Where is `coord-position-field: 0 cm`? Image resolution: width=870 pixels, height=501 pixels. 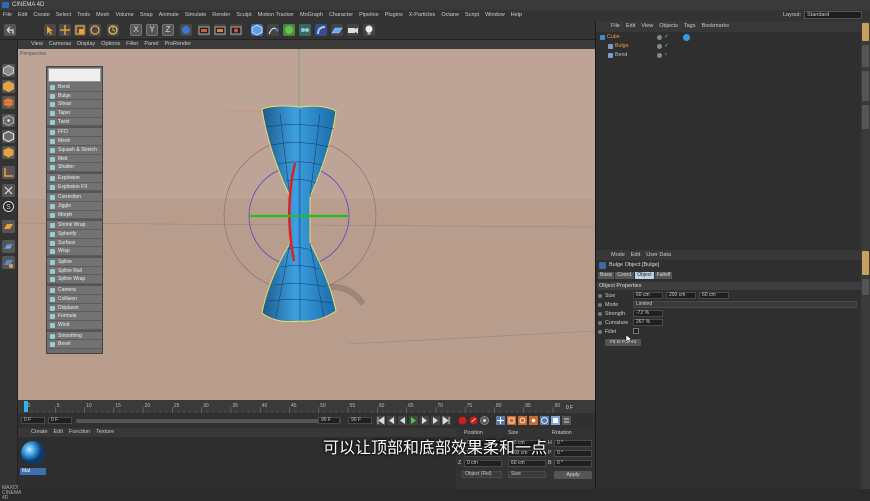 coord-position-field: 0 cm is located at coordinates (483, 463).